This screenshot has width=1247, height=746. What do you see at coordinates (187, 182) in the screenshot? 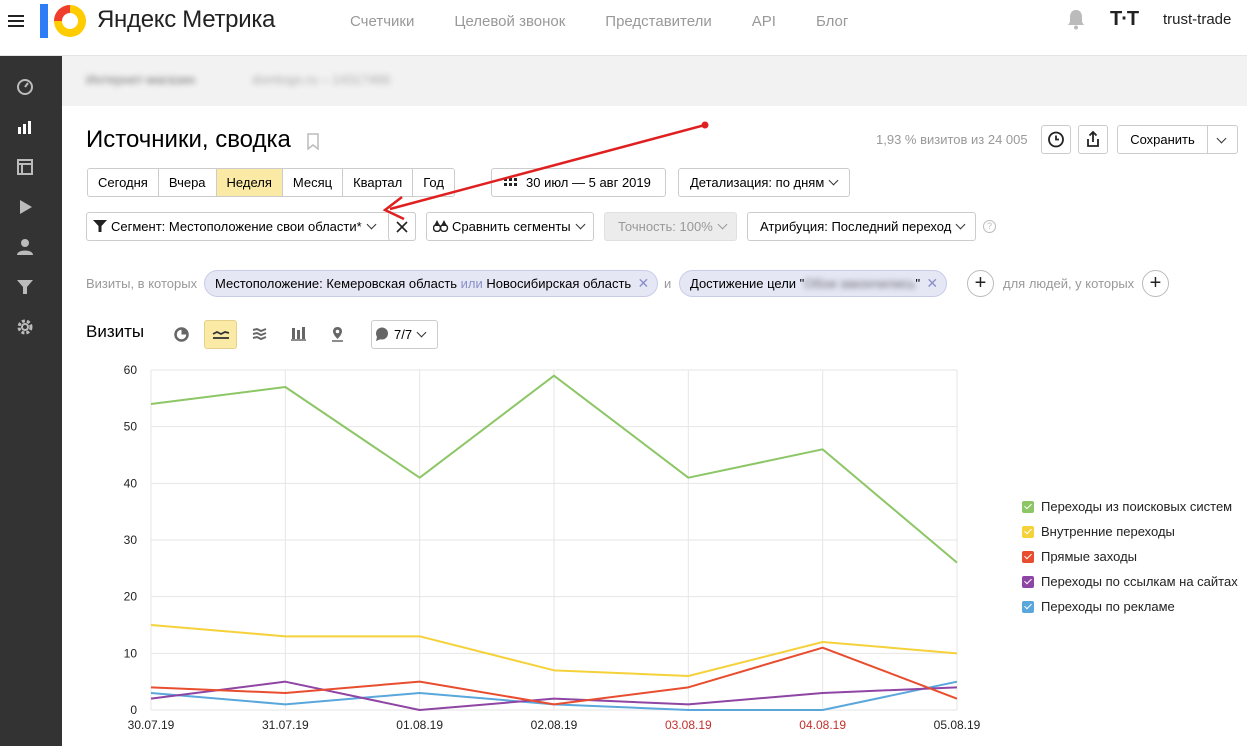
I see `tab-yesterday: Вчера` at bounding box center [187, 182].